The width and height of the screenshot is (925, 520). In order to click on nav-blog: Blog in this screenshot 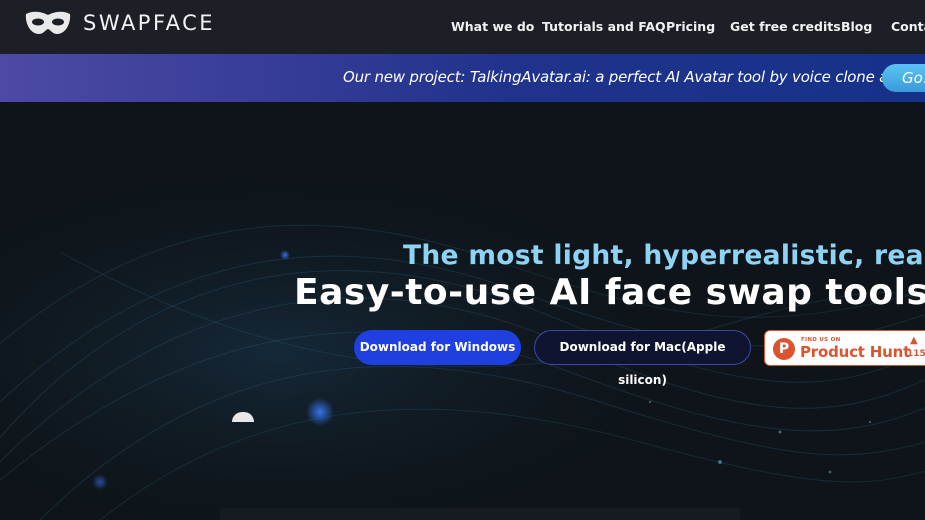, I will do `click(856, 27)`.